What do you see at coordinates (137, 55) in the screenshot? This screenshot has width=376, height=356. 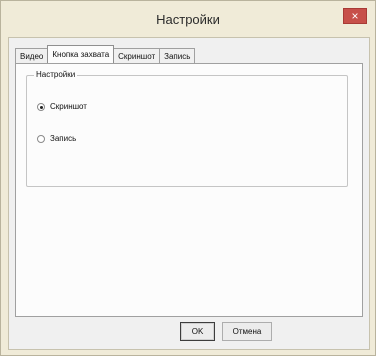 I see `tab-screenshot: Скриншот` at bounding box center [137, 55].